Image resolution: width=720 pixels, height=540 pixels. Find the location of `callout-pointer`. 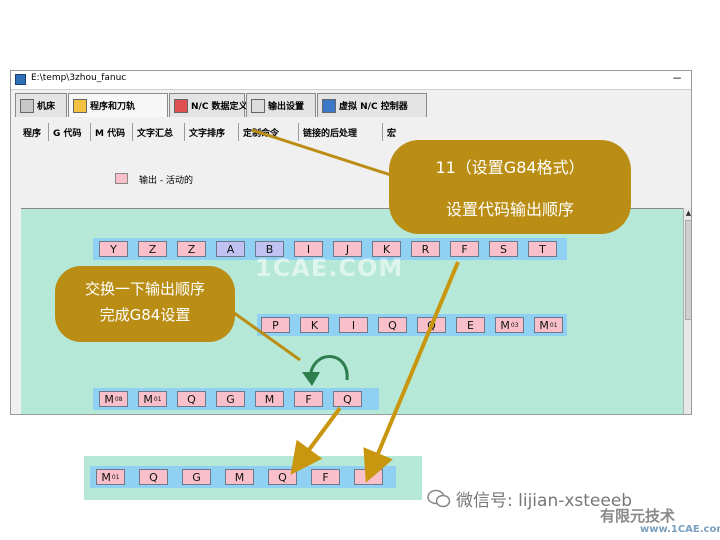

callout-pointer is located at coordinates (326, 154).